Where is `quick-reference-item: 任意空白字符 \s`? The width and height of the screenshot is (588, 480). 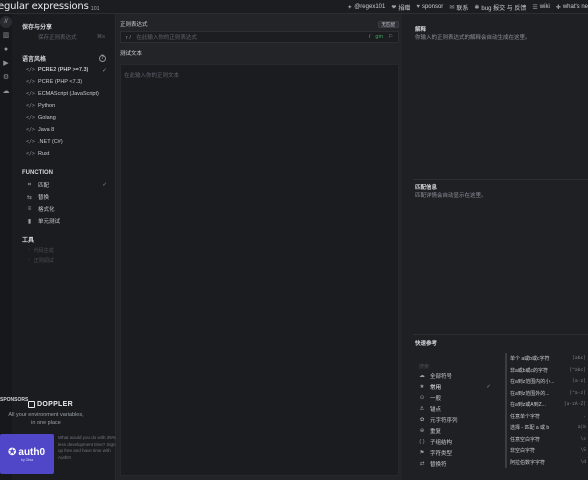
quick-reference-item: 任意空白字符 \s is located at coordinates (547, 440).